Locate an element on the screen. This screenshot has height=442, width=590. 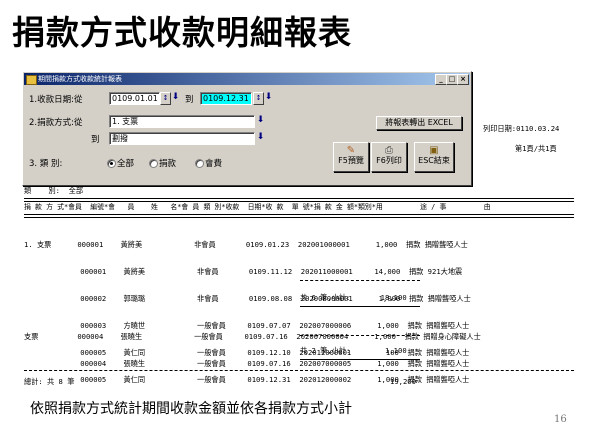
report-category: 類 別: 全部 is located at coordinates (54, 190).